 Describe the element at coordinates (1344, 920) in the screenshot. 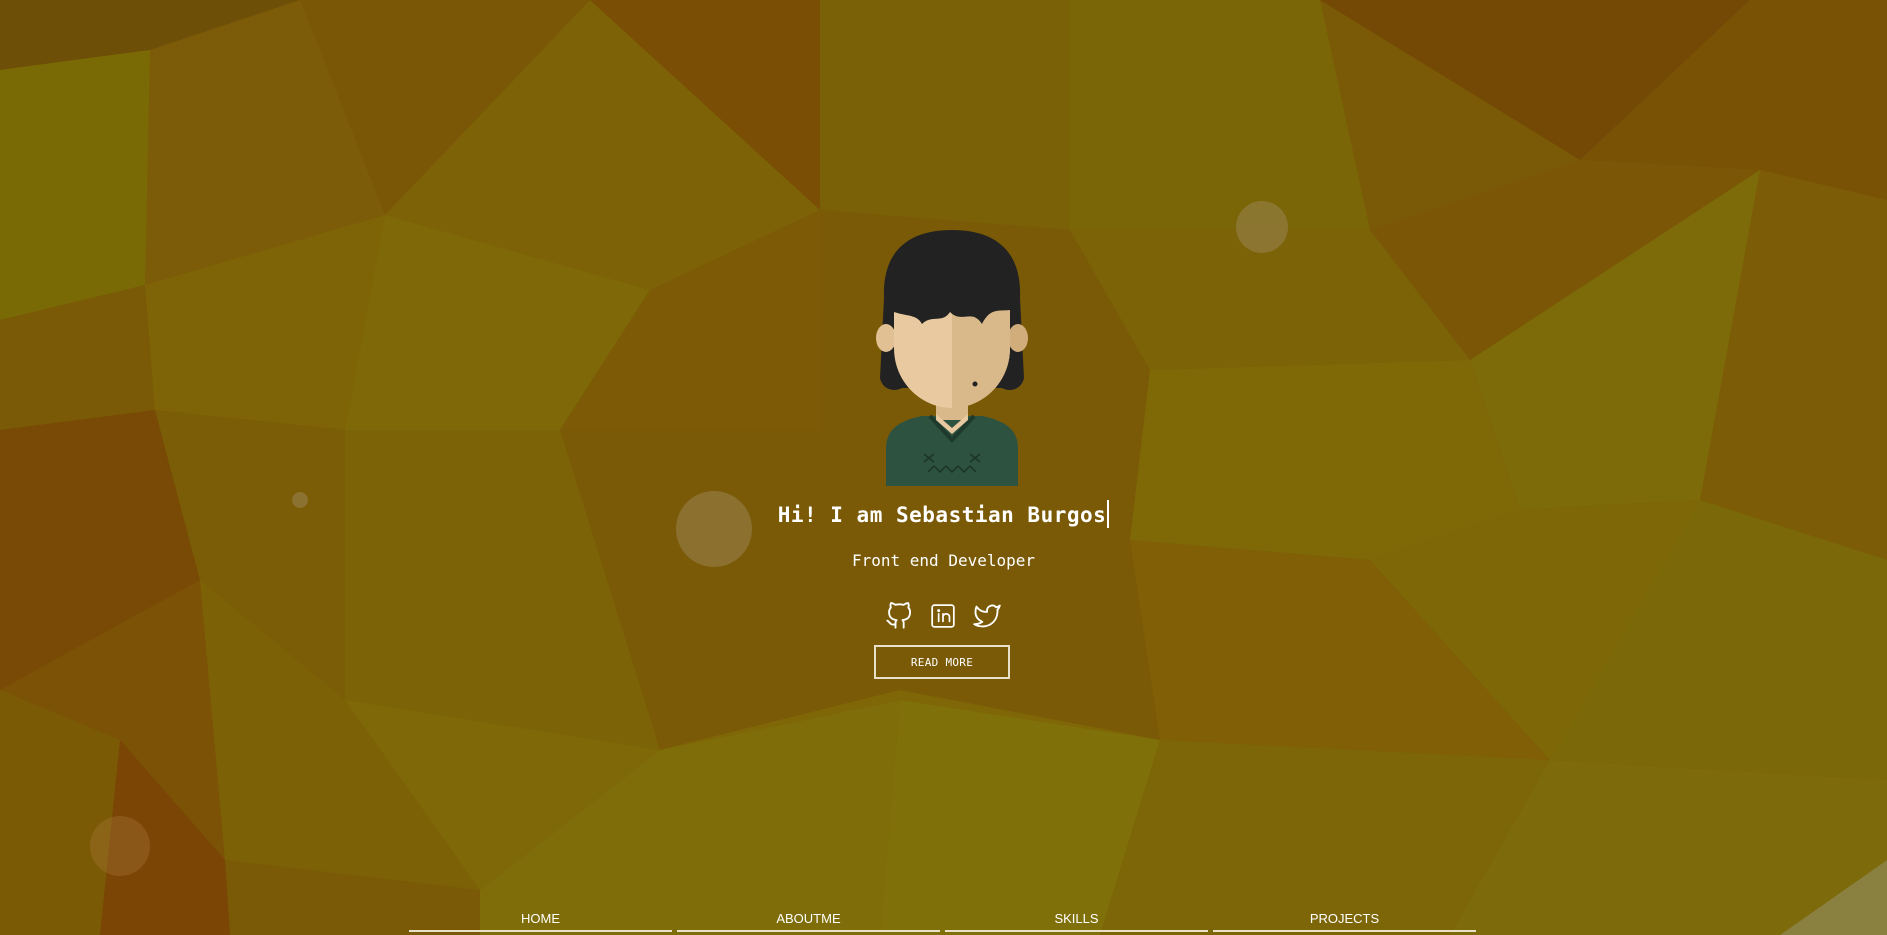

I see `nav-item-projects: PROJECTS` at that location.